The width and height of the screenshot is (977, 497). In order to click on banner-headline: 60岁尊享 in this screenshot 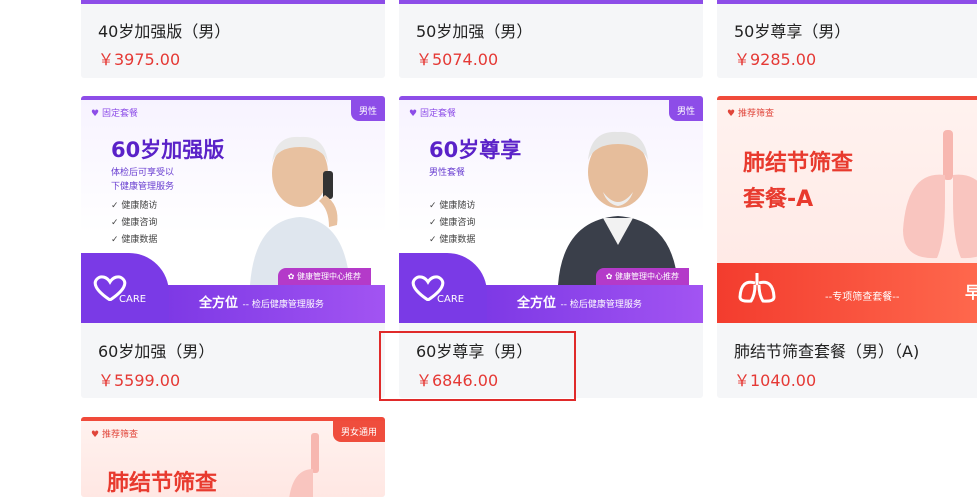, I will do `click(475, 150)`.